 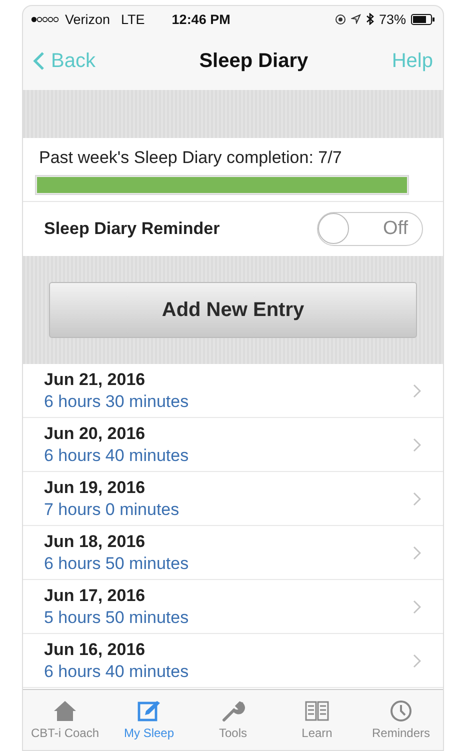 I want to click on diary-entry: Jun 17, 2016 5 hours 50 minutes, so click(x=233, y=607).